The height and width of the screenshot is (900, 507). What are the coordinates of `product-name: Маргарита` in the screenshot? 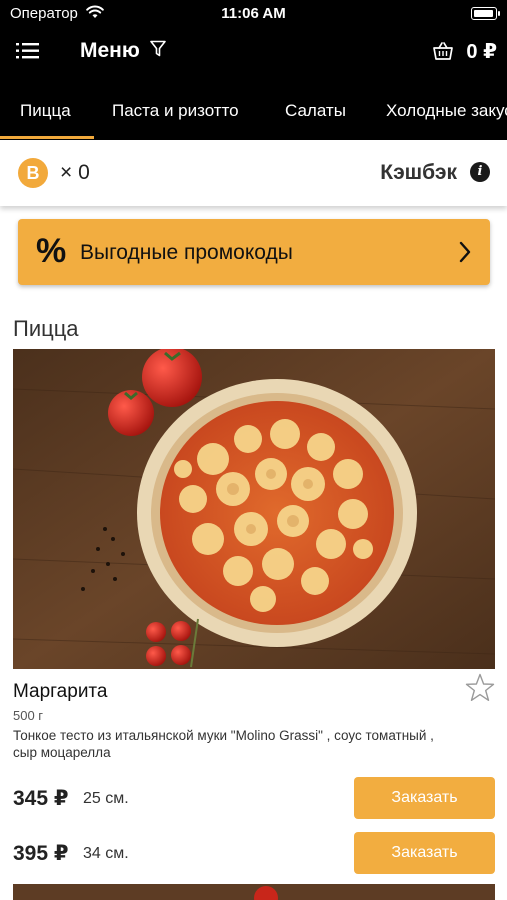 It's located at (60, 691).